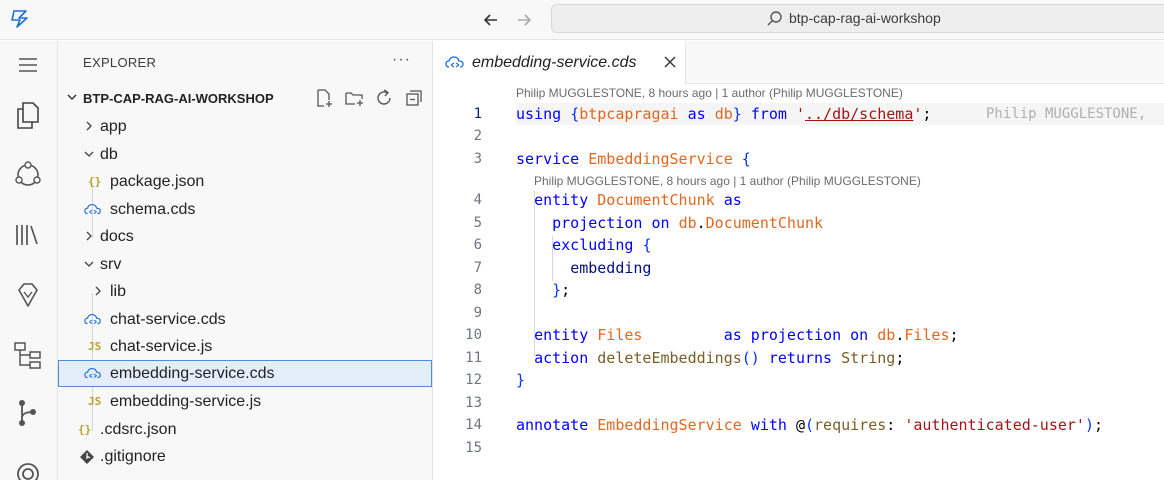 The width and height of the screenshot is (1164, 480). I want to click on code-token: ), so click(1089, 425).